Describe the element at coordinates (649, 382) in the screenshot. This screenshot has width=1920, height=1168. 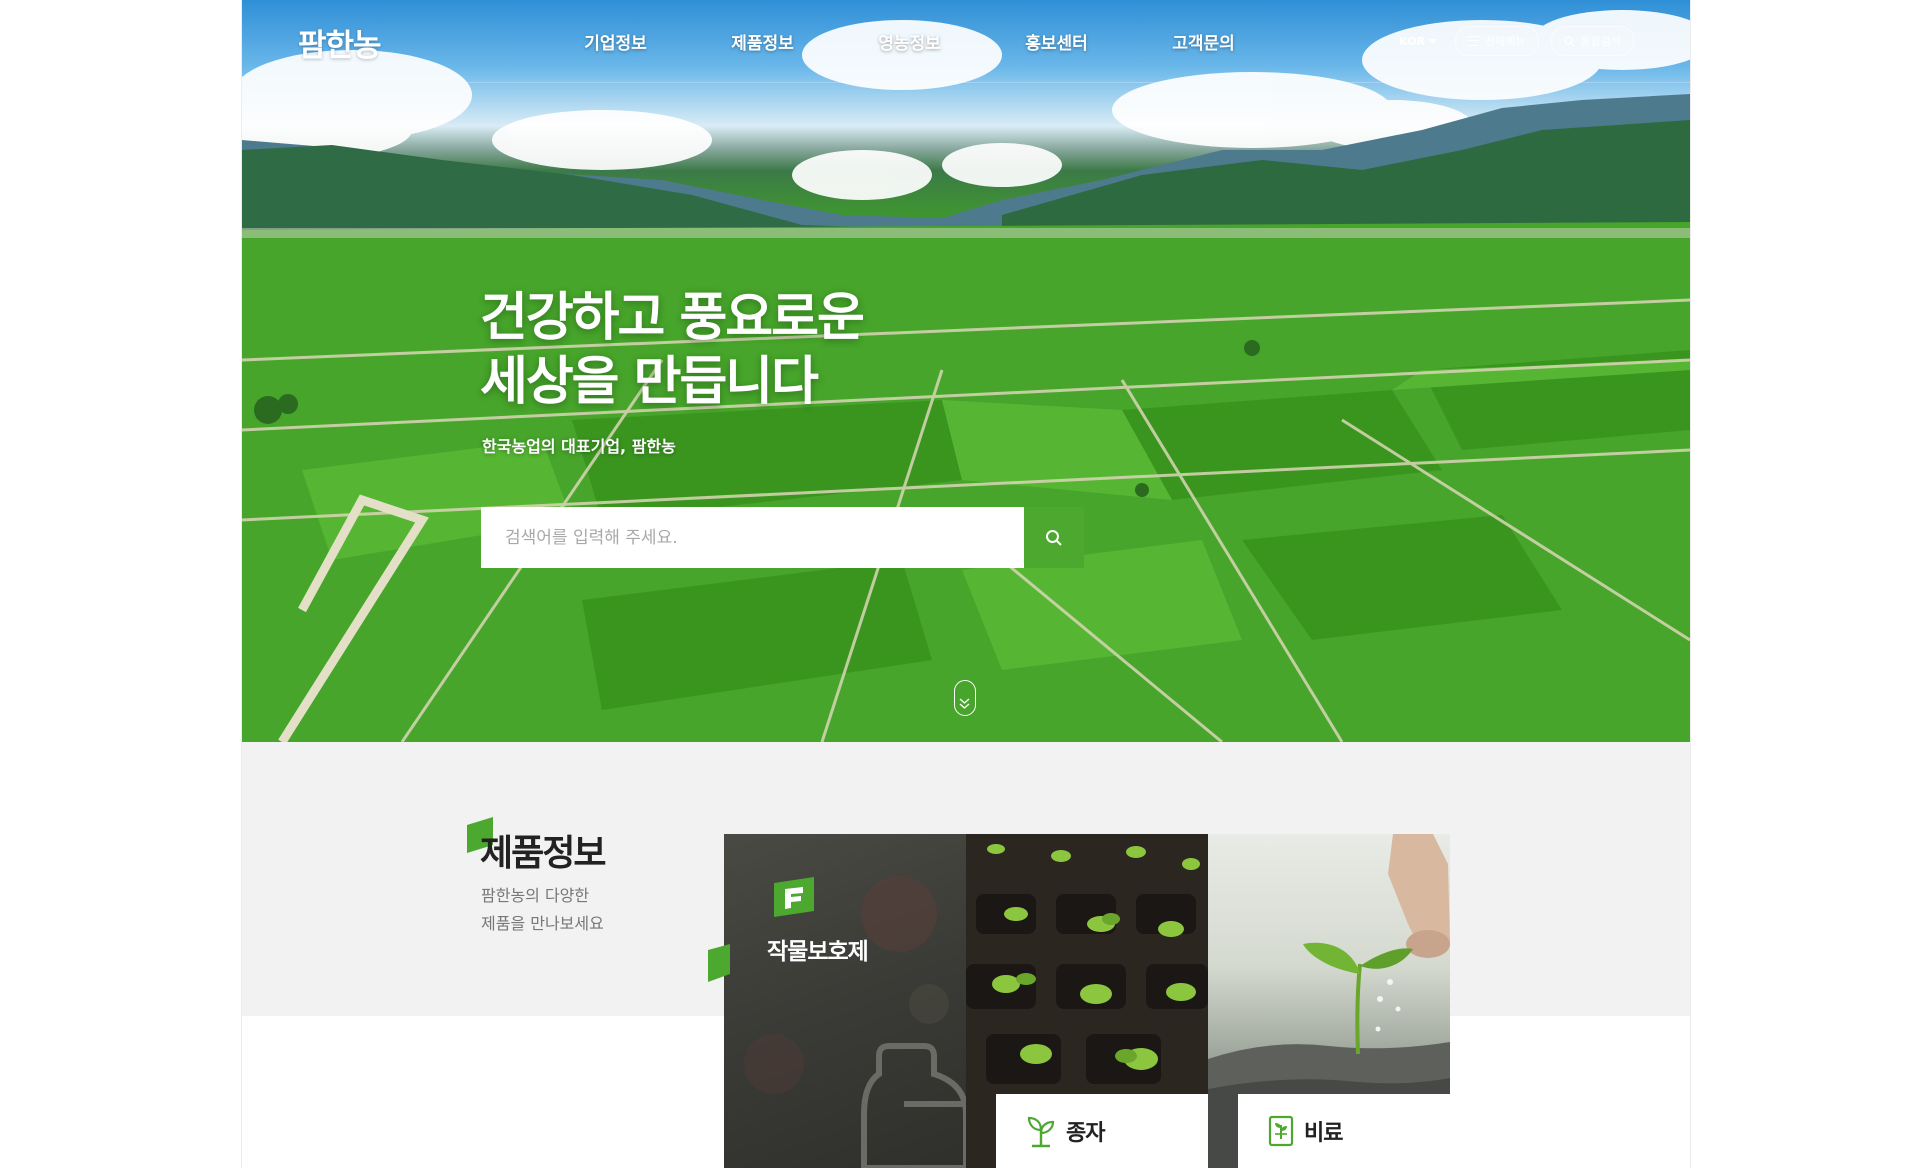
I see `hero-title-line-2: 세상을 만듭니다` at that location.